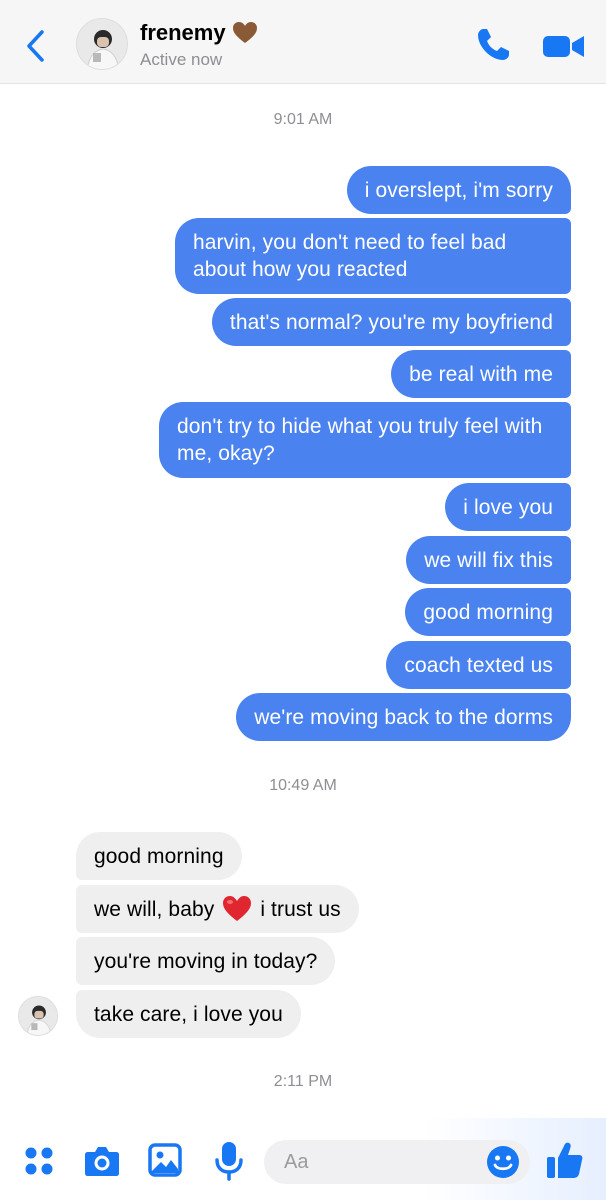 The height and width of the screenshot is (1200, 606). I want to click on brown-heart-icon, so click(245, 33).